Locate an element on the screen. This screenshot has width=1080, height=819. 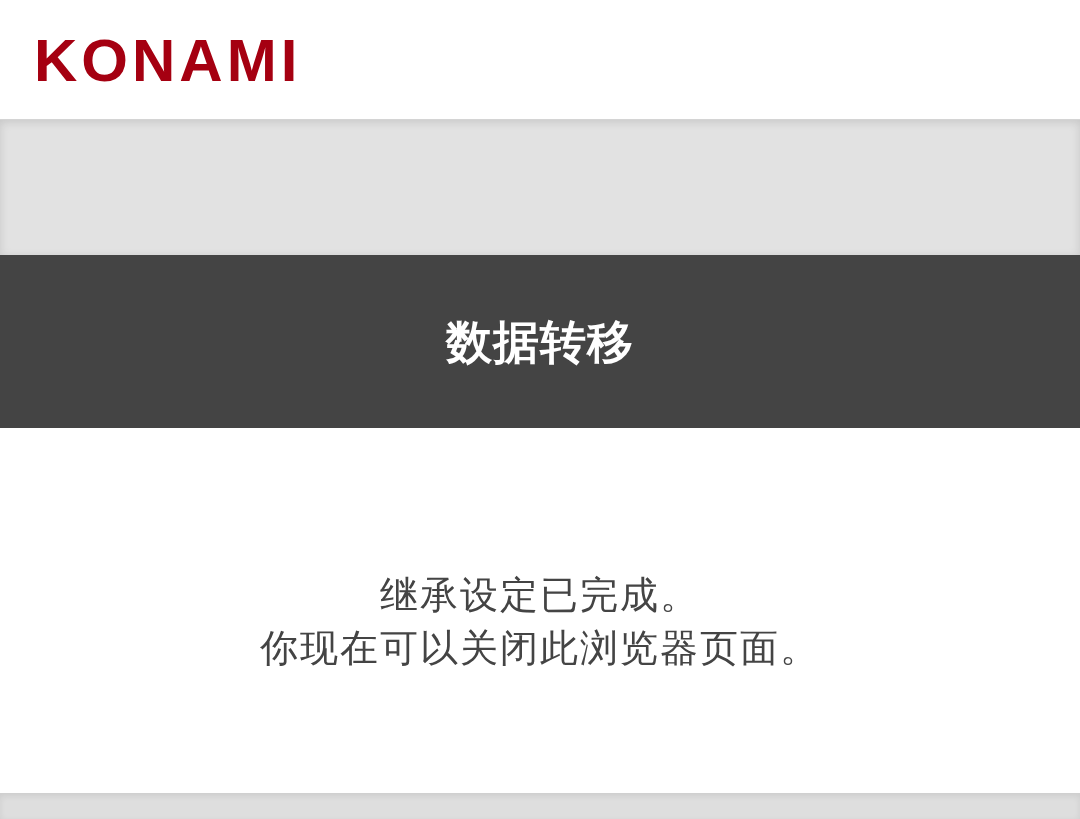
page-title: 数据转移 is located at coordinates (540, 341).